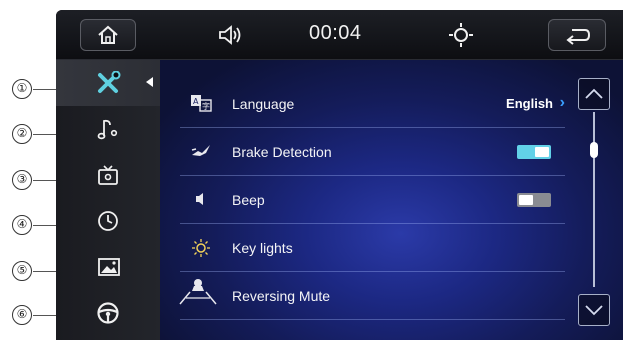  What do you see at coordinates (281, 296) in the screenshot?
I see `setting-label: Reversing Mute` at bounding box center [281, 296].